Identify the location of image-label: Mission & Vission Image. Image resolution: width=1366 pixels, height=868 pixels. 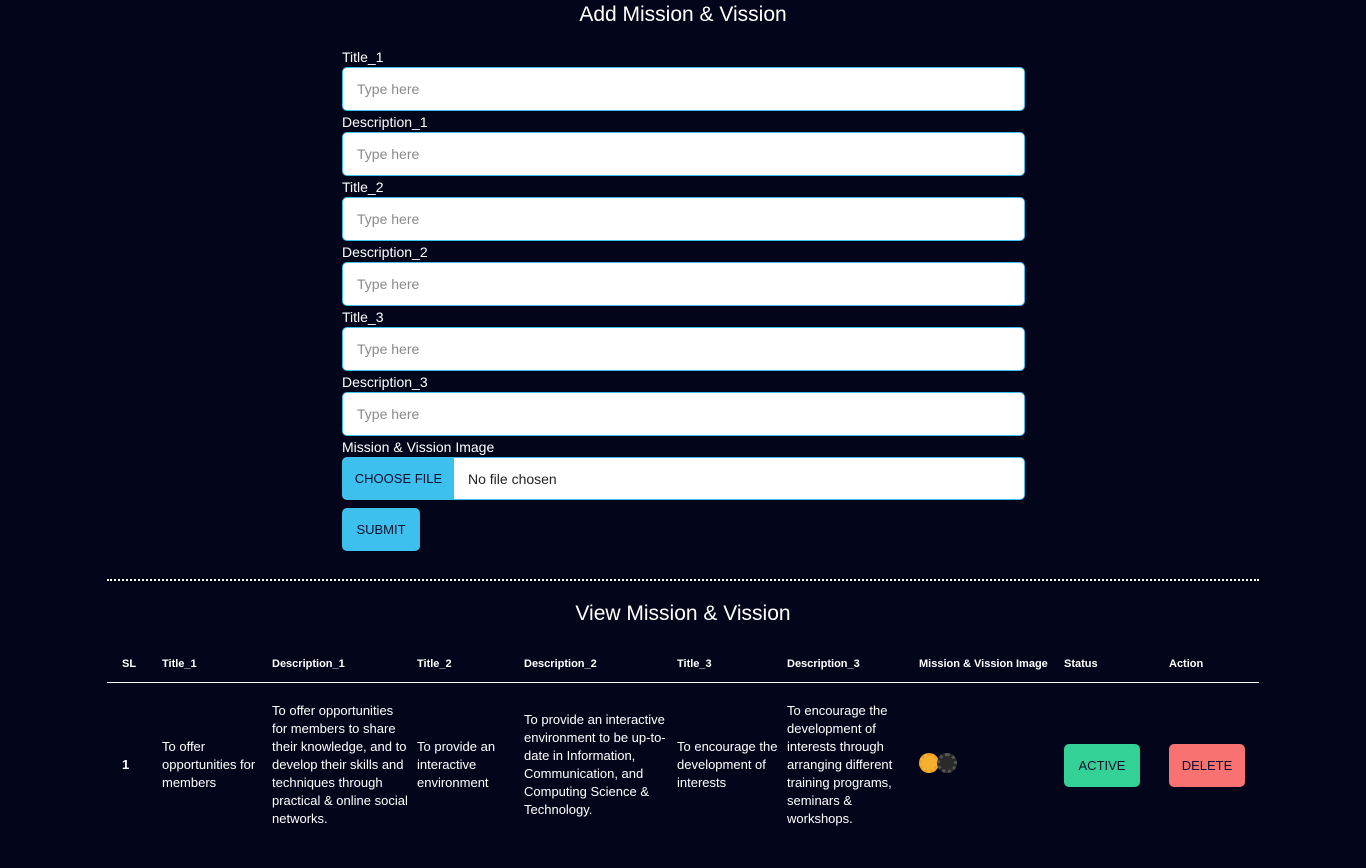
(418, 447).